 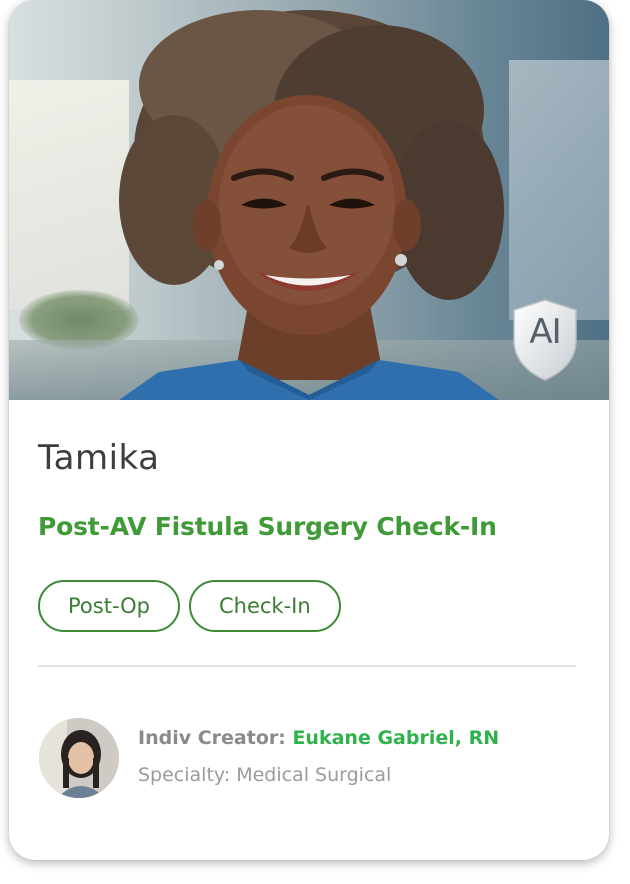 I want to click on tag-check-in: Check-In, so click(x=264, y=606).